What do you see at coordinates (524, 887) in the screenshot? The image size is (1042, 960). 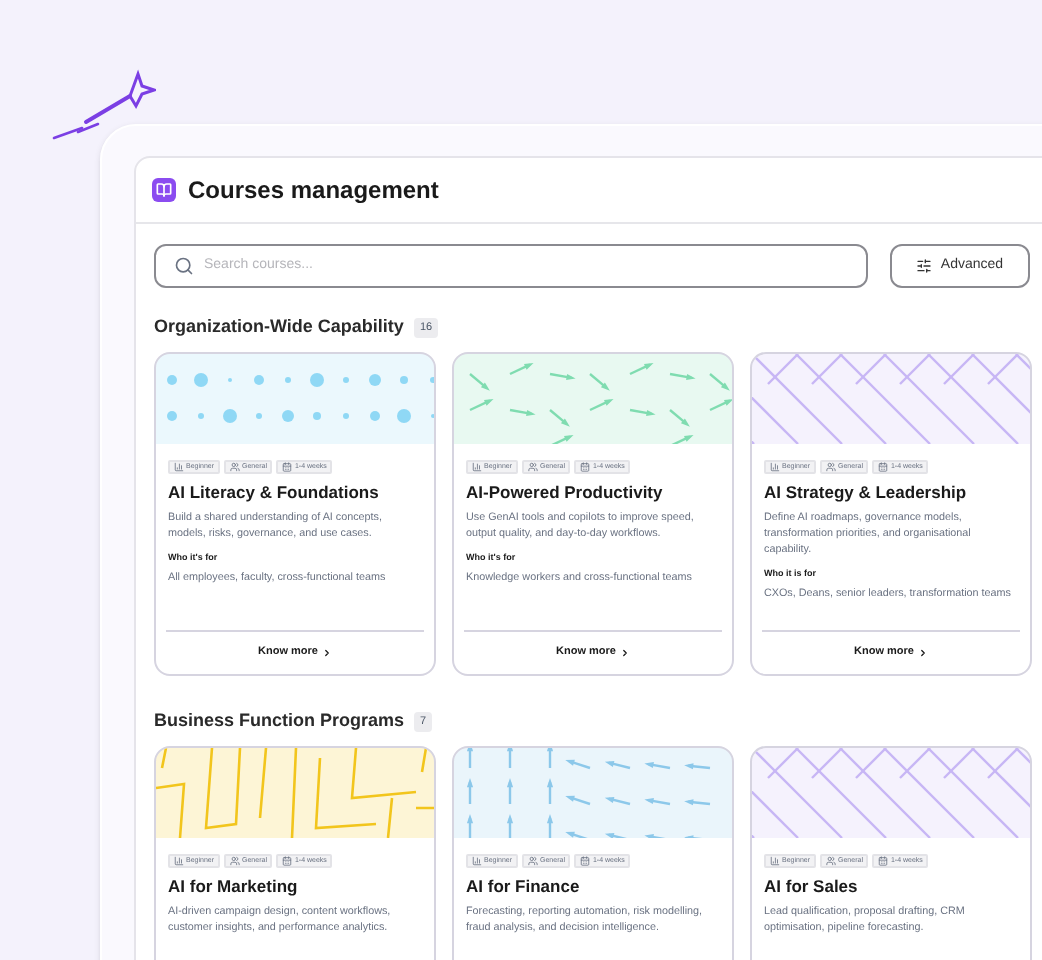 I see `course-title: AI for Finance` at bounding box center [524, 887].